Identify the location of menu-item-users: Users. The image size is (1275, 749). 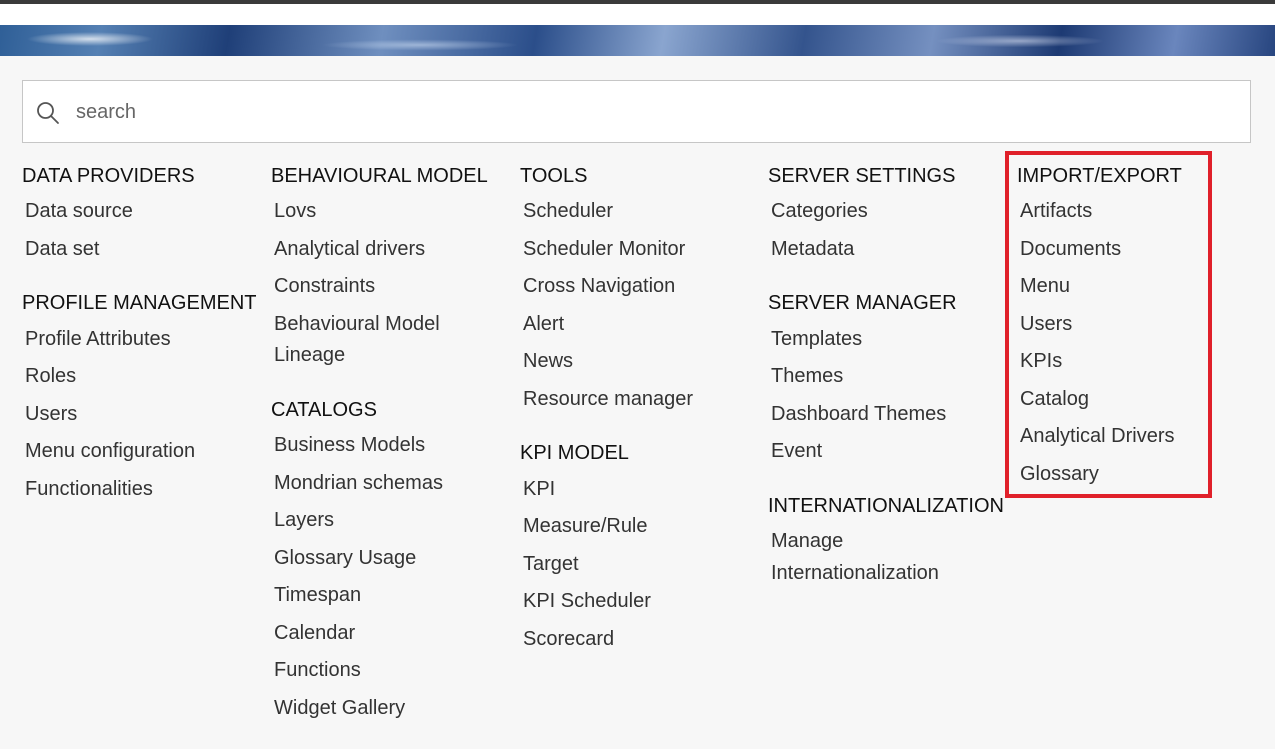
(51, 414).